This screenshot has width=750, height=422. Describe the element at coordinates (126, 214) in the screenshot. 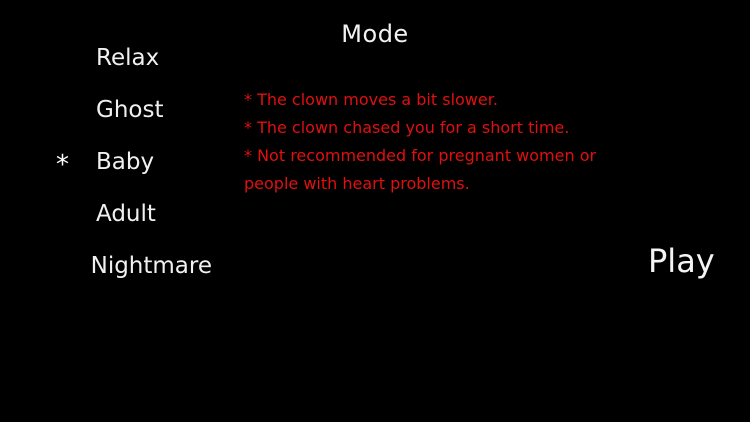

I see `mode-label: Adult` at that location.